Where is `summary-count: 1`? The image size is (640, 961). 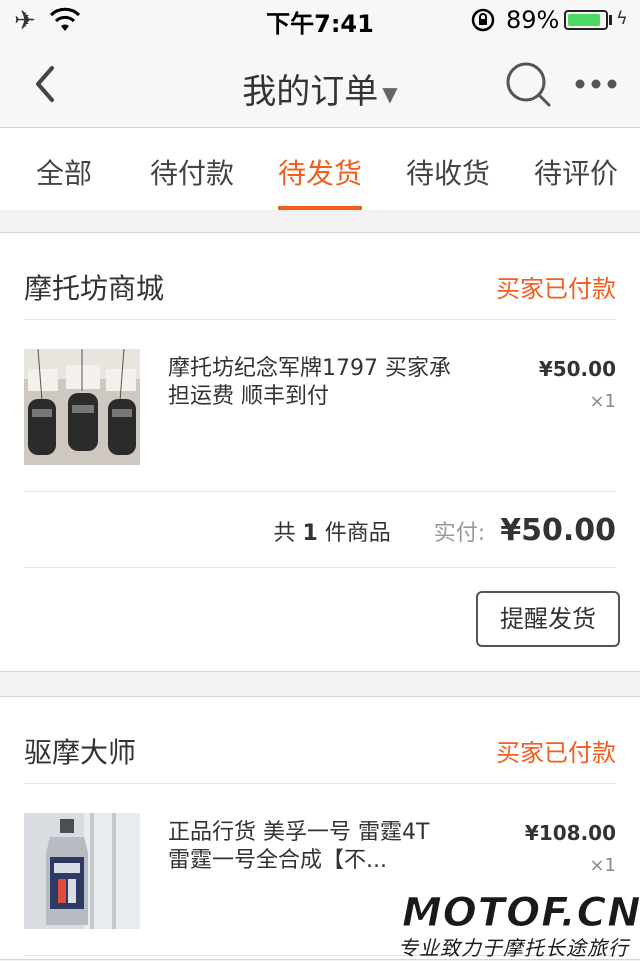
summary-count: 1 is located at coordinates (310, 533).